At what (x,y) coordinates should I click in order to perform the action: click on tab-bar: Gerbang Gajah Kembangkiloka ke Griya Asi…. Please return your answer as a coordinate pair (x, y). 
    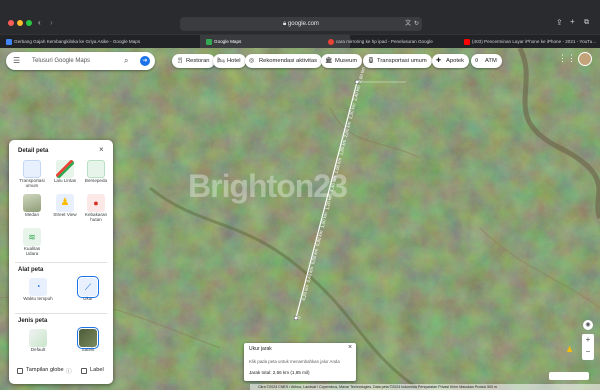
    Looking at the image, I should click on (300, 41).